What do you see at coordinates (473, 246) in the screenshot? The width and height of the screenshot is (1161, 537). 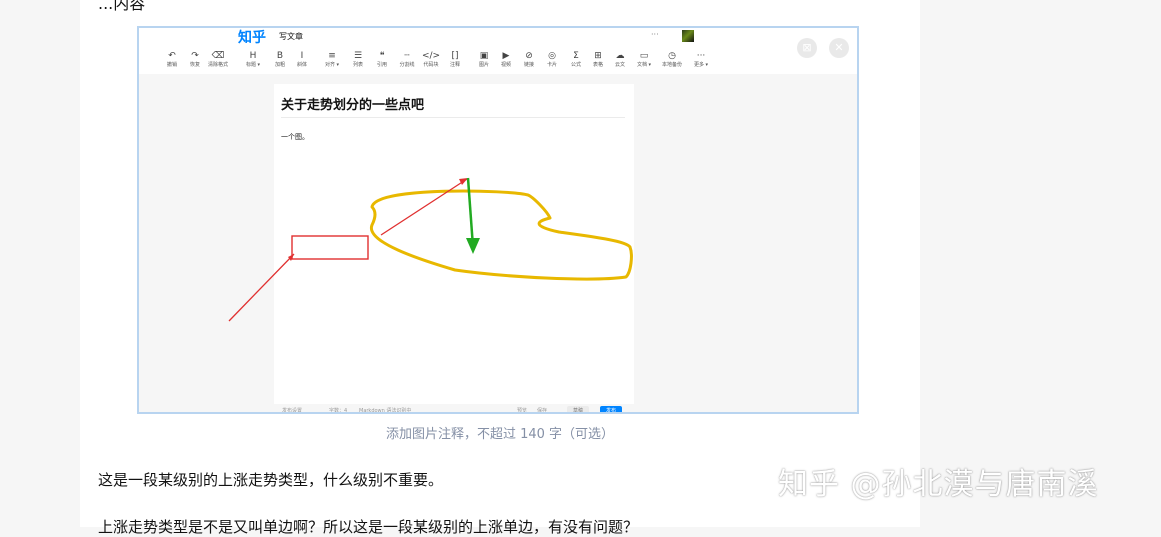 I see `green-arrow-head` at bounding box center [473, 246].